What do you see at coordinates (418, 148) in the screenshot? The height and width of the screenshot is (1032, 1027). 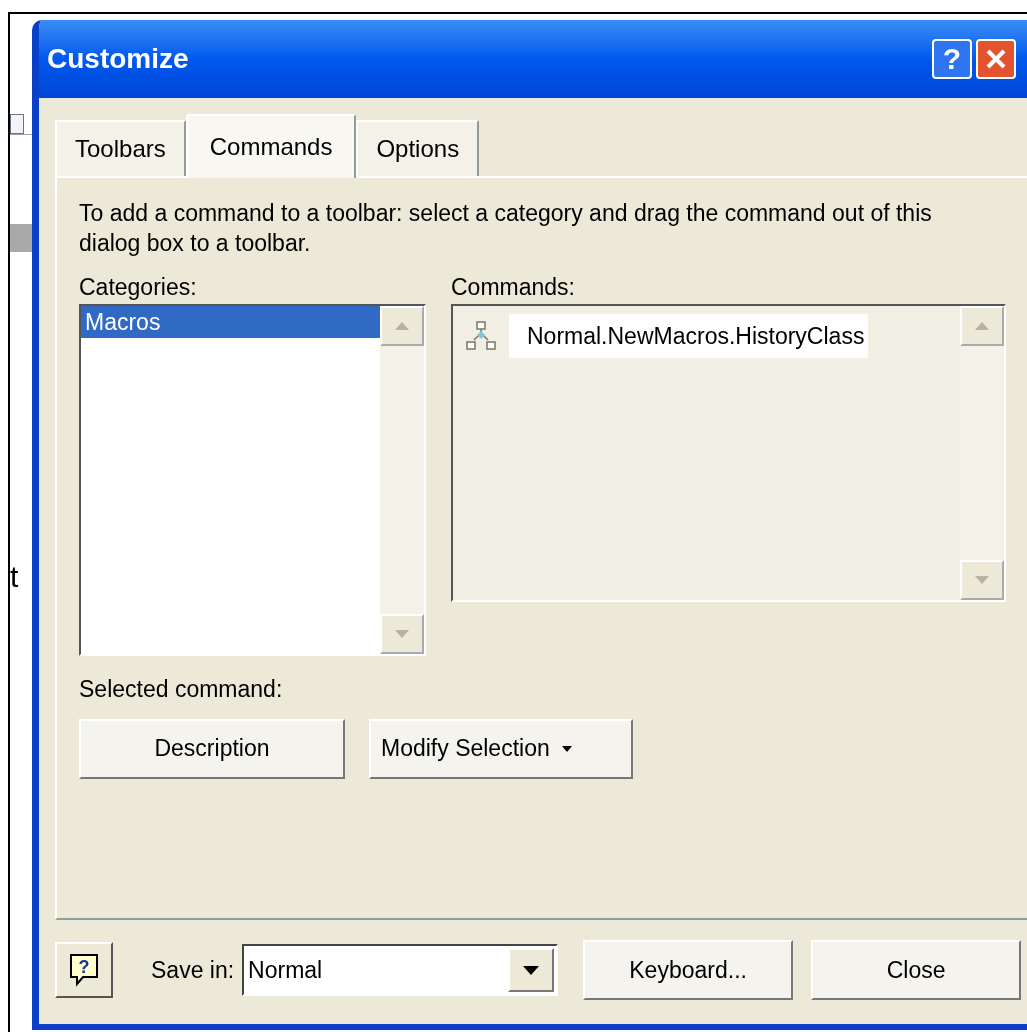 I see `tab: Options` at bounding box center [418, 148].